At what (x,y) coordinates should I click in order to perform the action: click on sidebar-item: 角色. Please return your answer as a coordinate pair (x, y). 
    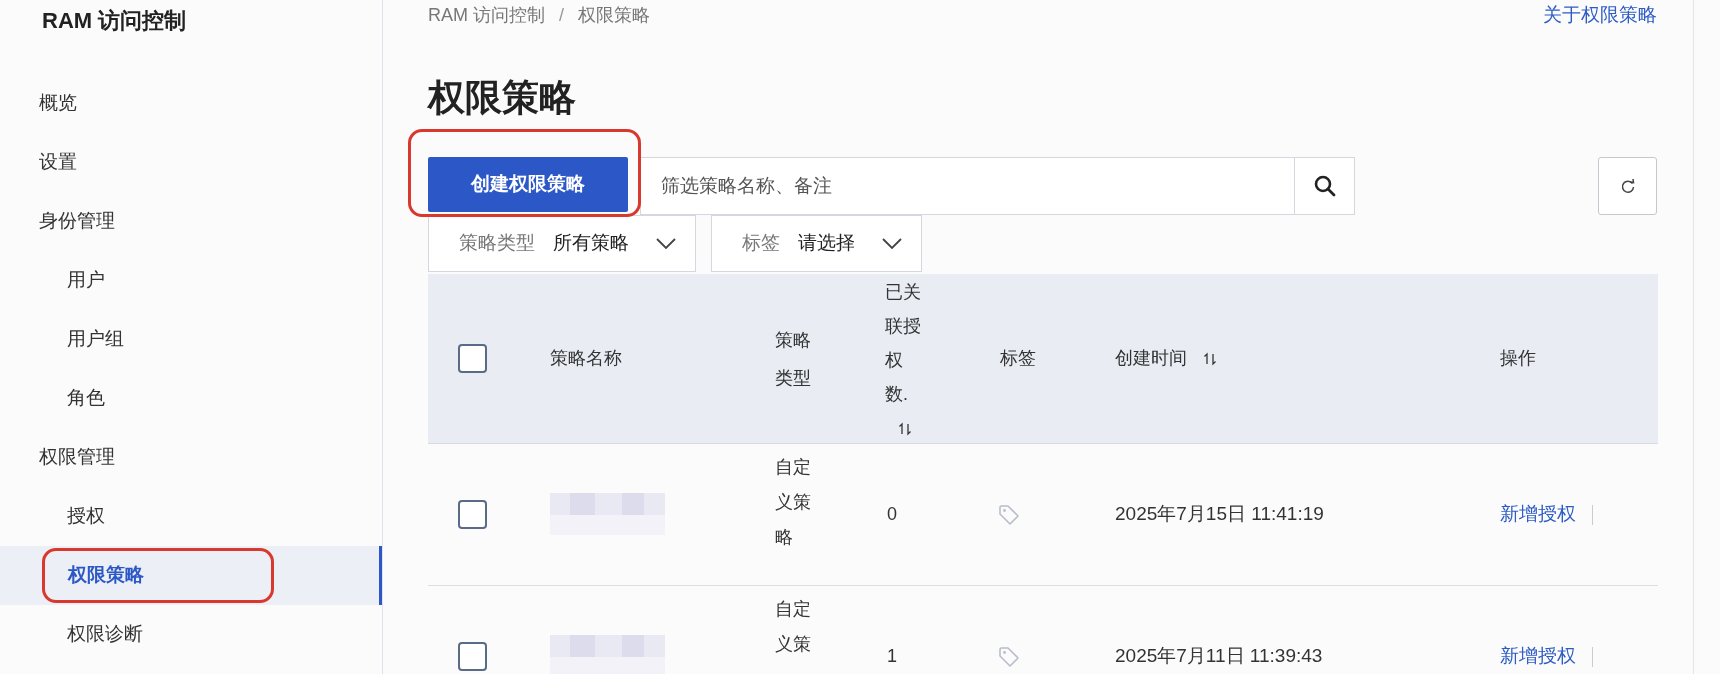
    Looking at the image, I should click on (191, 398).